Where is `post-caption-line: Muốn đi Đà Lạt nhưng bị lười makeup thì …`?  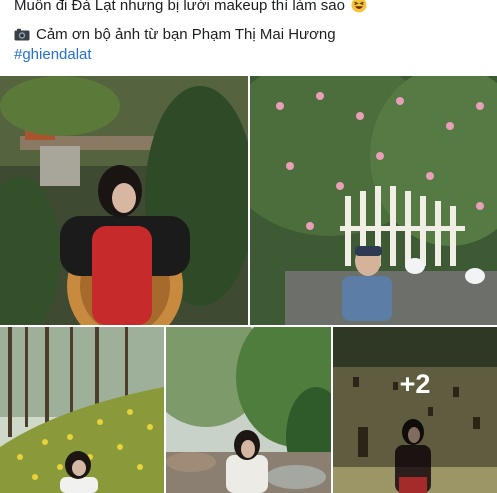
post-caption-line: Muốn đi Đà Lạt nhưng bị lười makeup thì … is located at coordinates (190, 8).